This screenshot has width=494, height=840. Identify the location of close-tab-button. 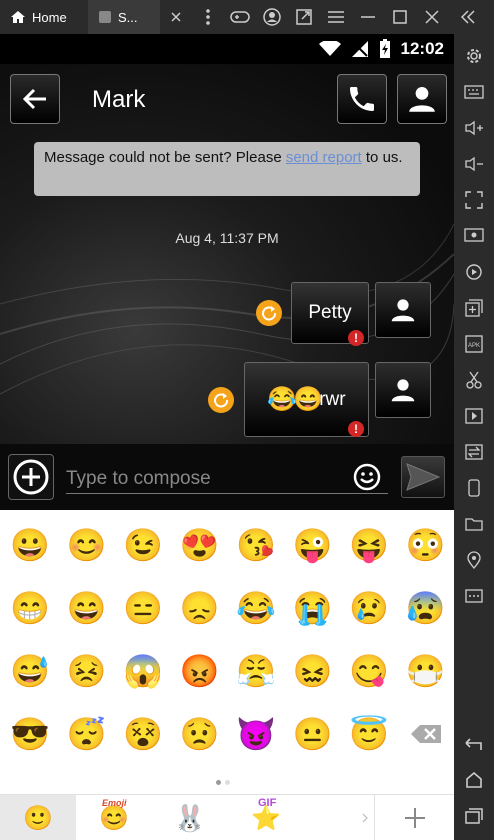
(176, 17).